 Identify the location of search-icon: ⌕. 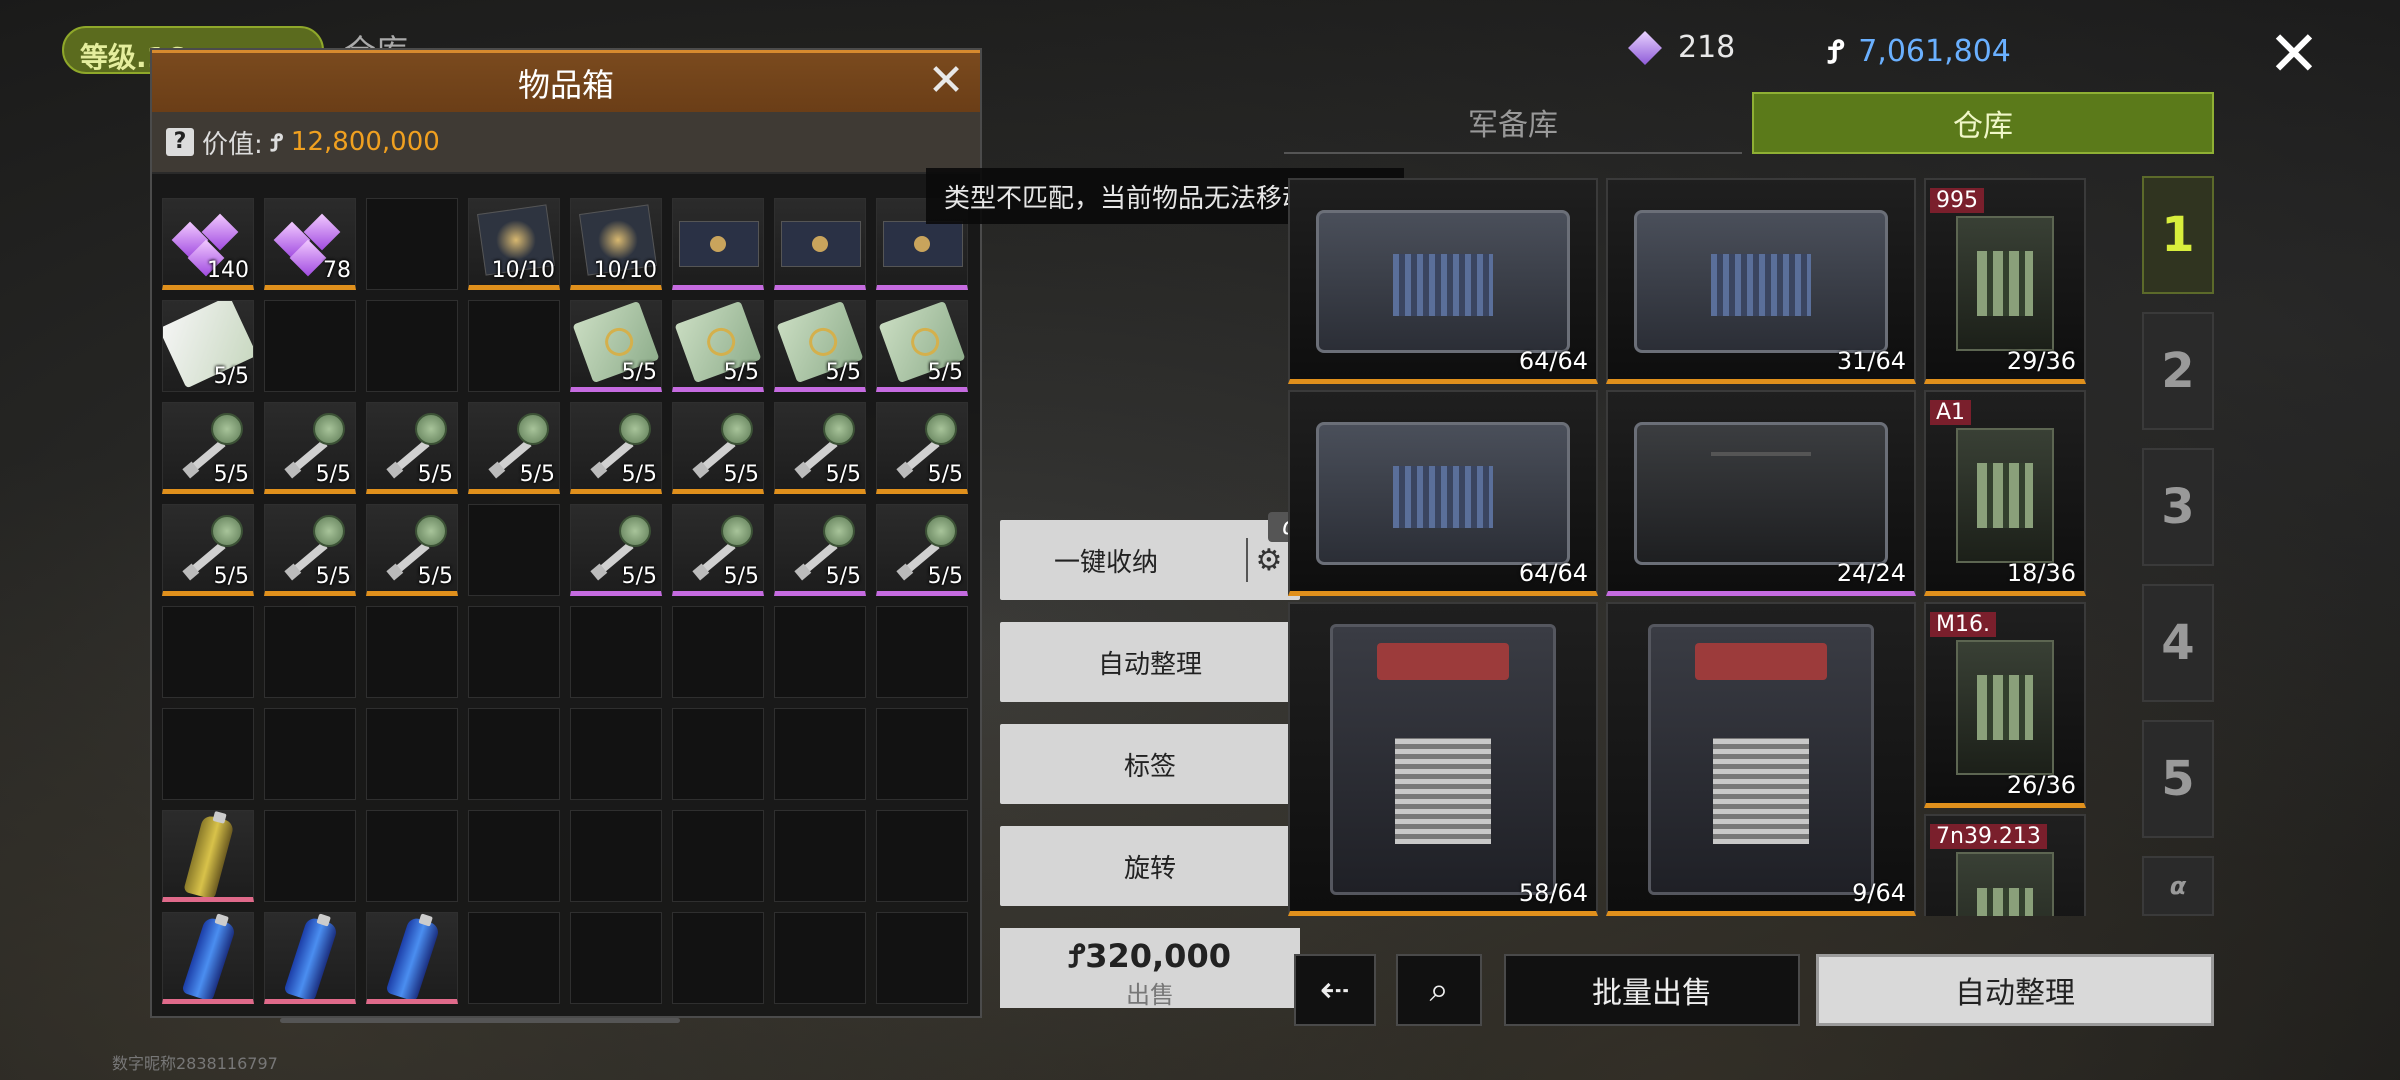
(1439, 990).